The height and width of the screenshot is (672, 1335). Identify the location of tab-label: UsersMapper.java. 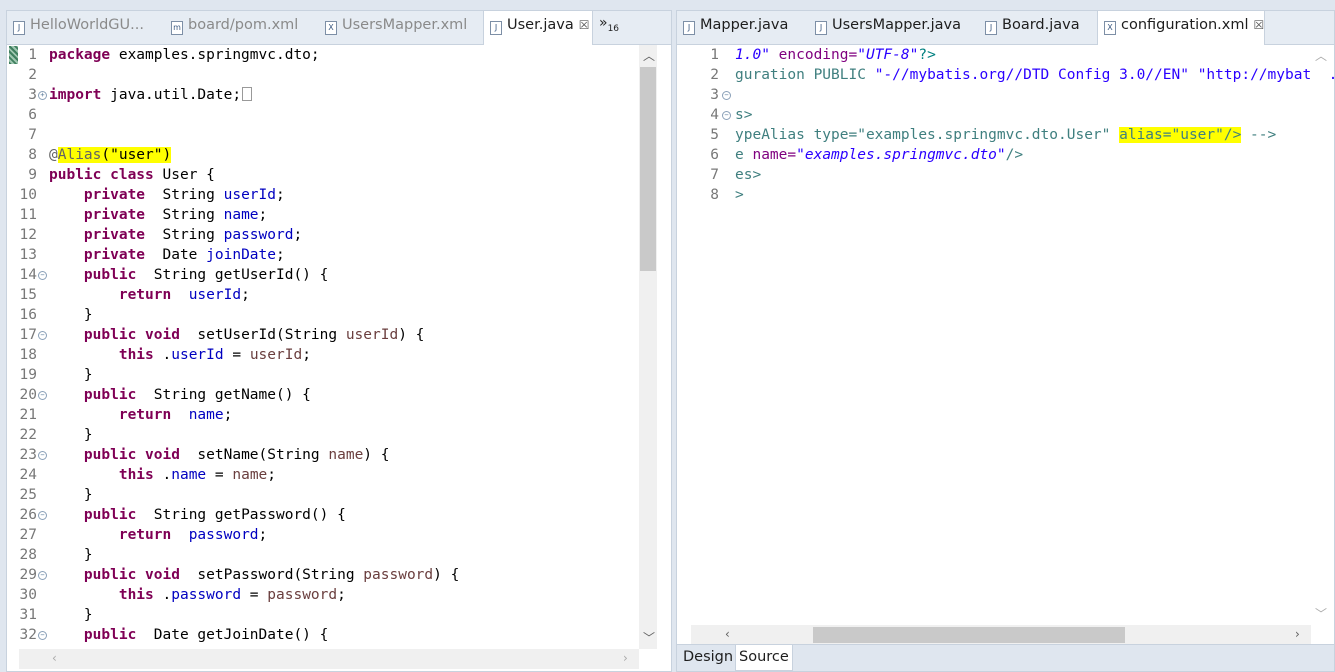
(896, 25).